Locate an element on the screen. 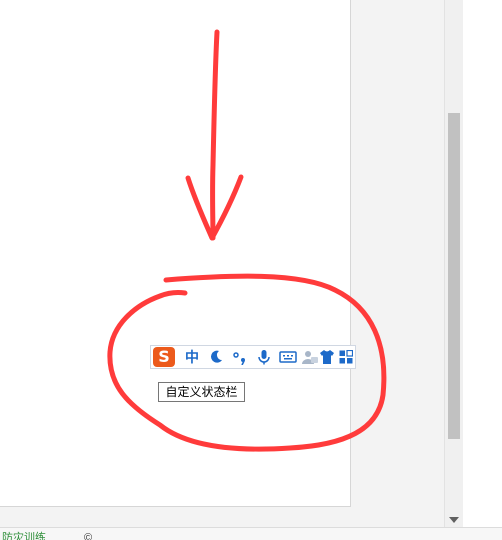 The image size is (502, 540). scroll-down-arrow-icon is located at coordinates (454, 520).